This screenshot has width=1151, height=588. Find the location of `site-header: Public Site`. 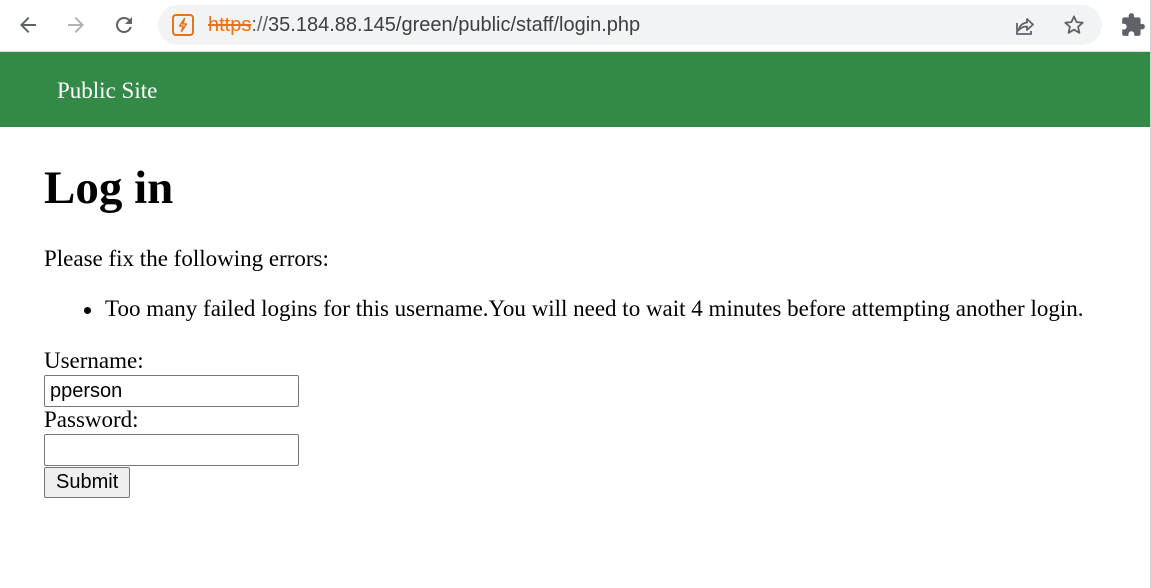

site-header: Public Site is located at coordinates (575, 89).